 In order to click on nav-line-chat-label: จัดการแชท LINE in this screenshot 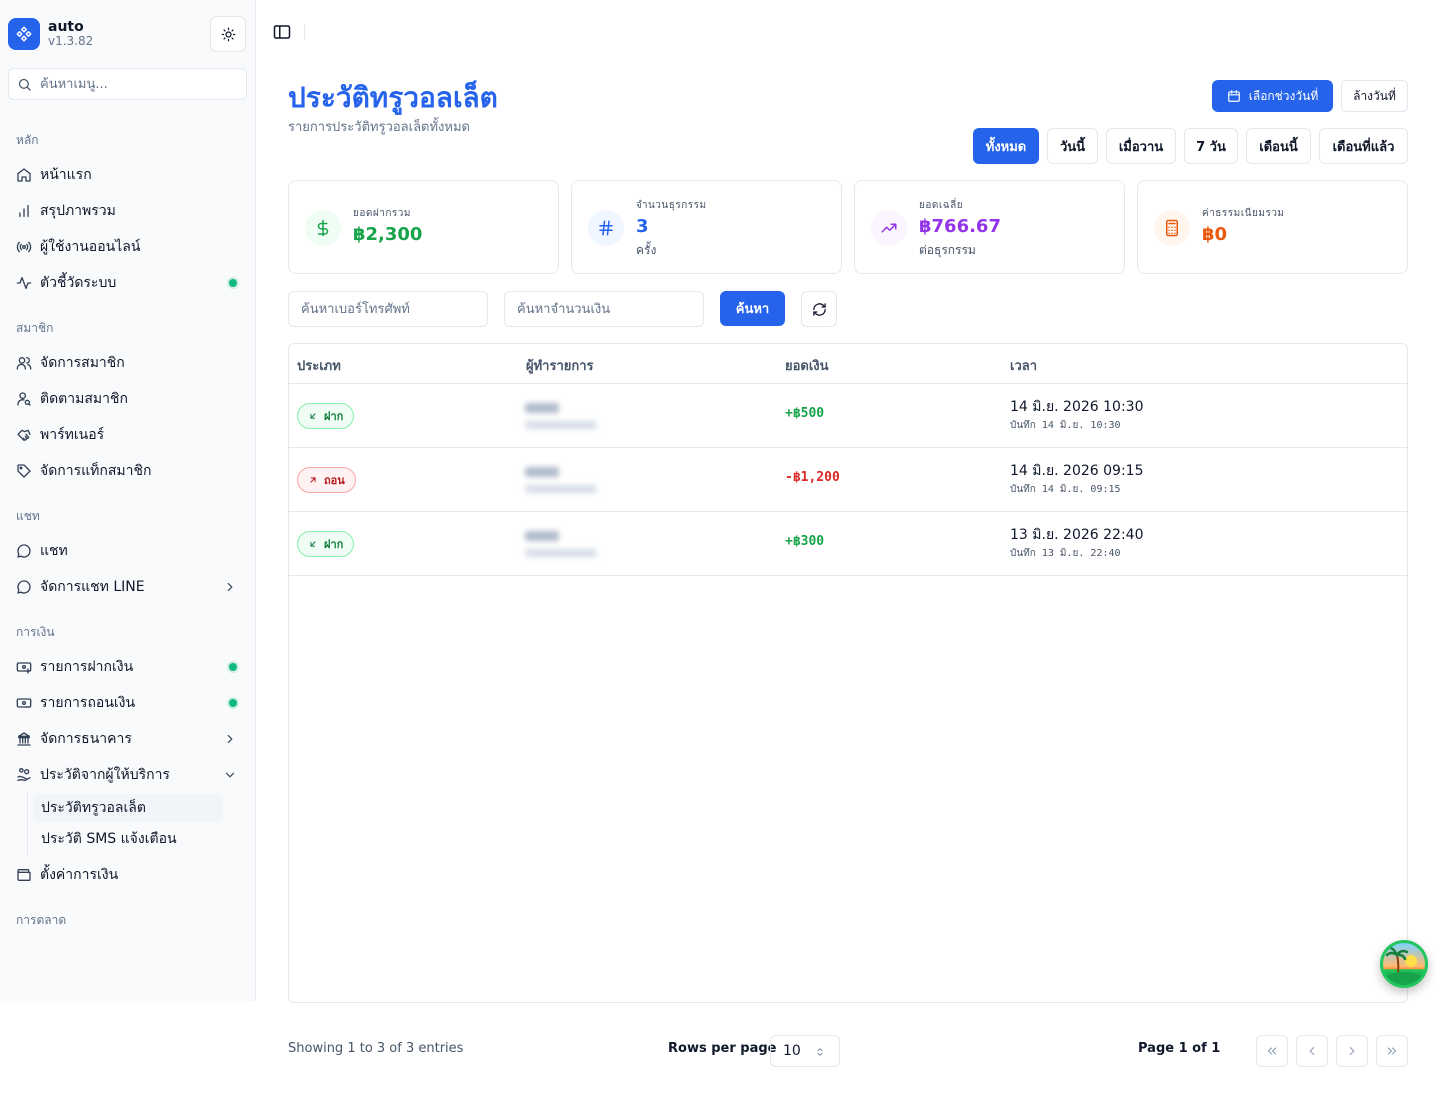, I will do `click(92, 587)`.